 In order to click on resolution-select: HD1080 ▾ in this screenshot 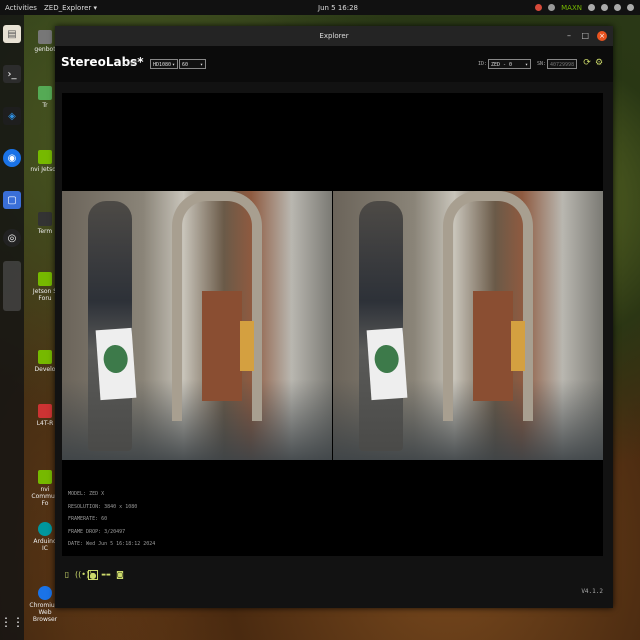, I will do `click(164, 64)`.